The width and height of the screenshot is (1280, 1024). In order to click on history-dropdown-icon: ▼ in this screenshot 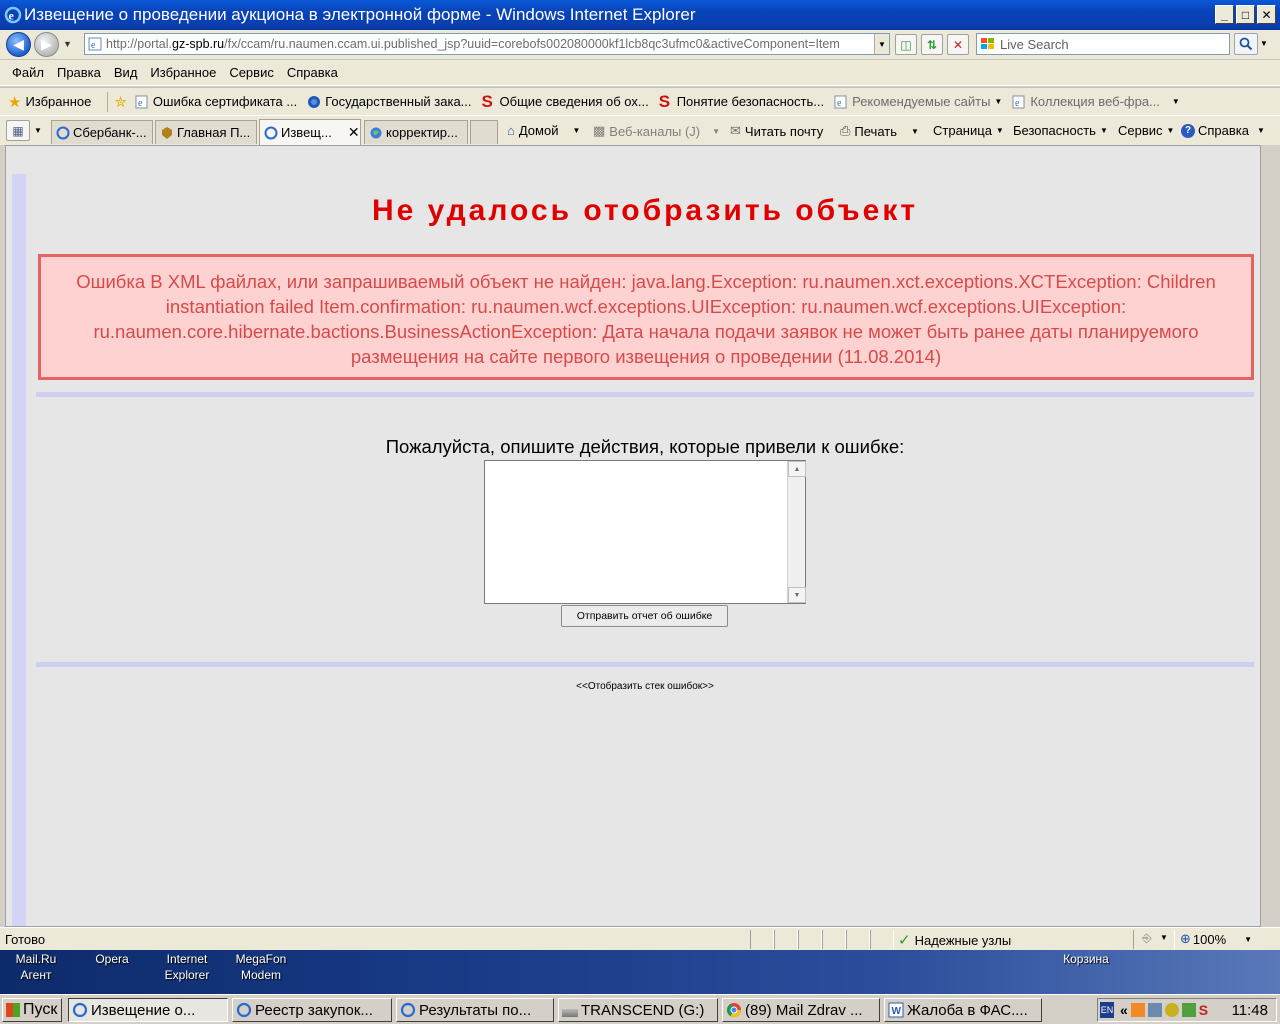, I will do `click(67, 44)`.